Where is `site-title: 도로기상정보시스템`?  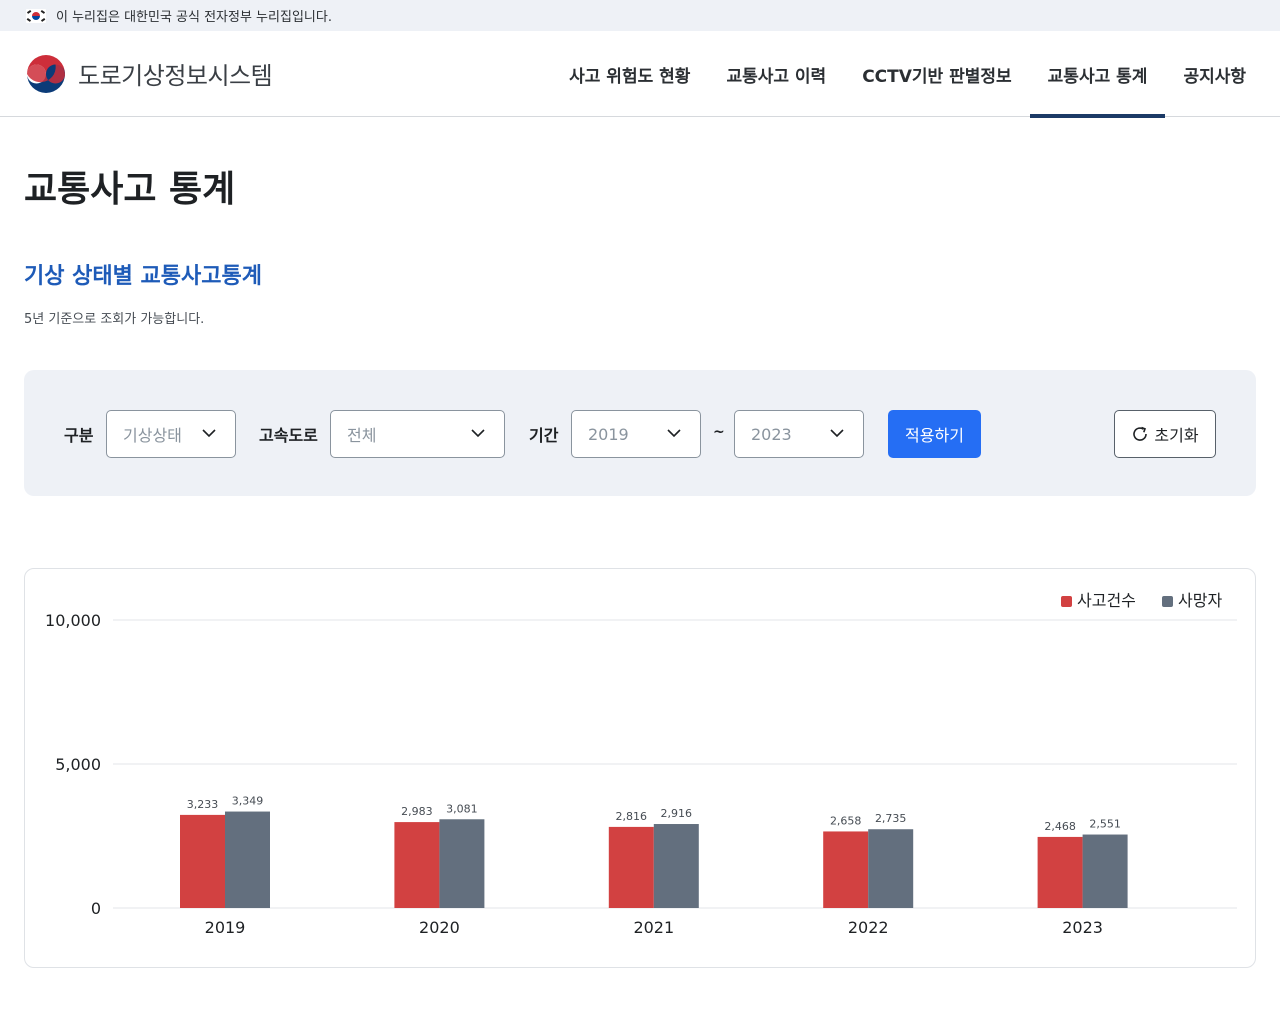
site-title: 도로기상정보시스템 is located at coordinates (175, 76).